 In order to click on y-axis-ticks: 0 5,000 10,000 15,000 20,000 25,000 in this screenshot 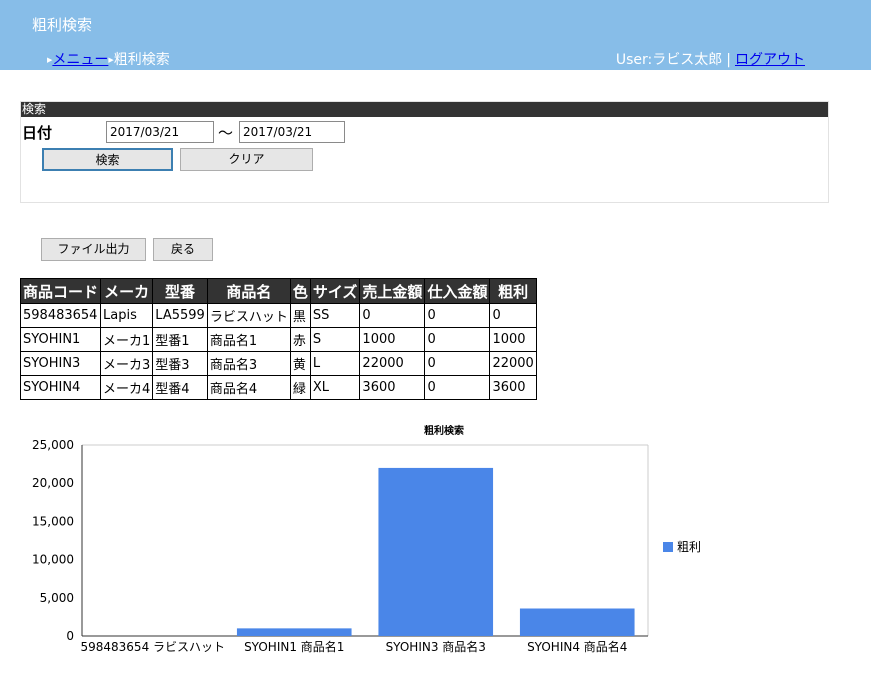, I will do `click(53, 540)`.